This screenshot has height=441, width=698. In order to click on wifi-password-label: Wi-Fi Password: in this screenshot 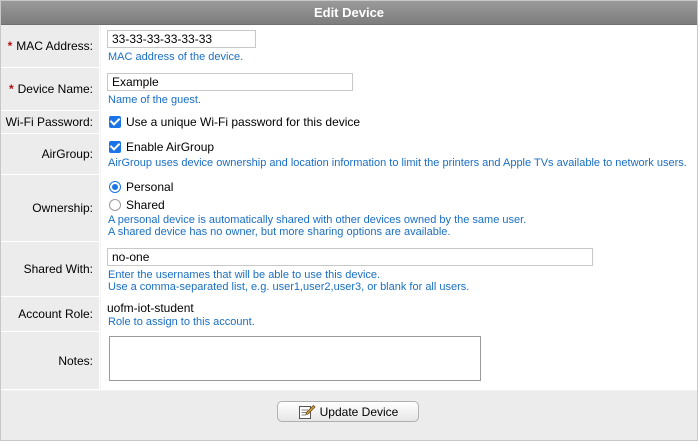, I will do `click(49, 122)`.